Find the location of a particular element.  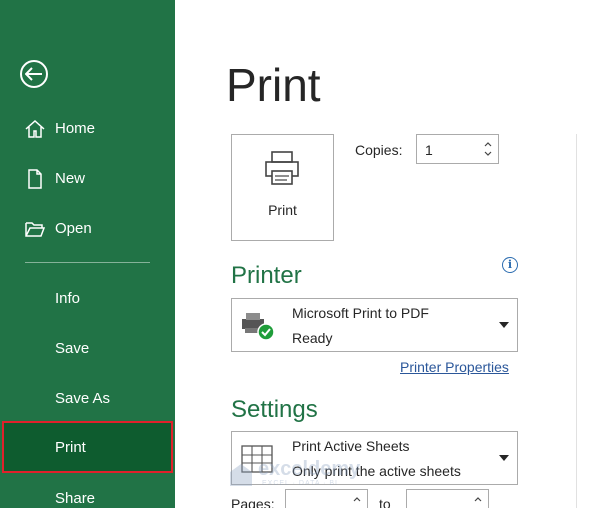

sidebar-item-label: Home is located at coordinates (75, 128).